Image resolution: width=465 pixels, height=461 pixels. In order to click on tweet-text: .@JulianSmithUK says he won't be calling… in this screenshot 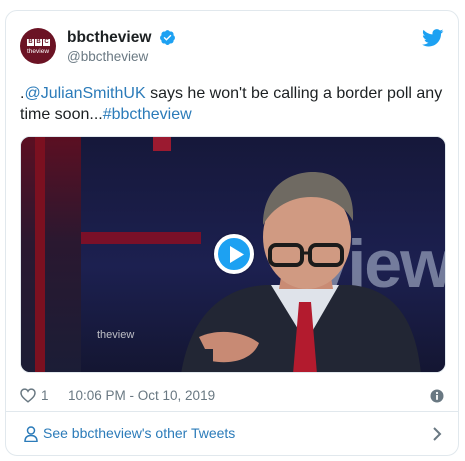, I will do `click(233, 104)`.